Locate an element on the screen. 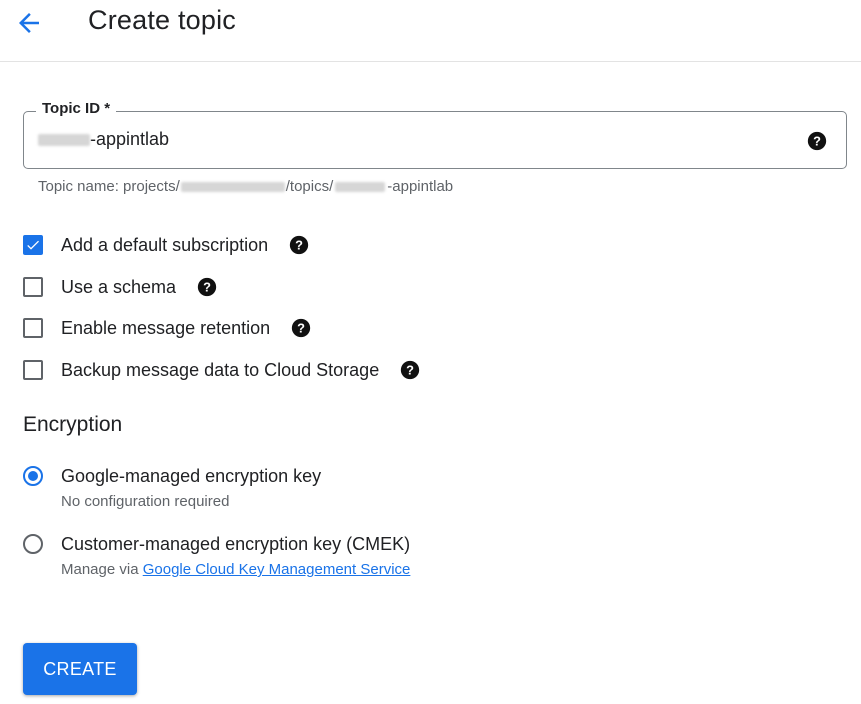 This screenshot has width=861, height=704. customer-managed-radio is located at coordinates (33, 544).